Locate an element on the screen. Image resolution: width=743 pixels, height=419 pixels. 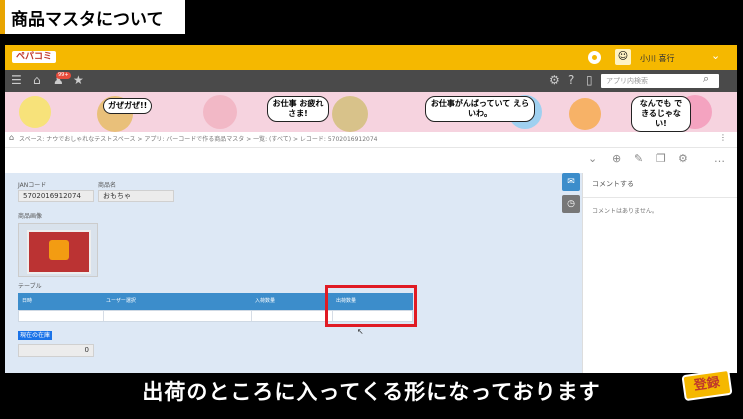
product-photo is located at coordinates (59, 252).